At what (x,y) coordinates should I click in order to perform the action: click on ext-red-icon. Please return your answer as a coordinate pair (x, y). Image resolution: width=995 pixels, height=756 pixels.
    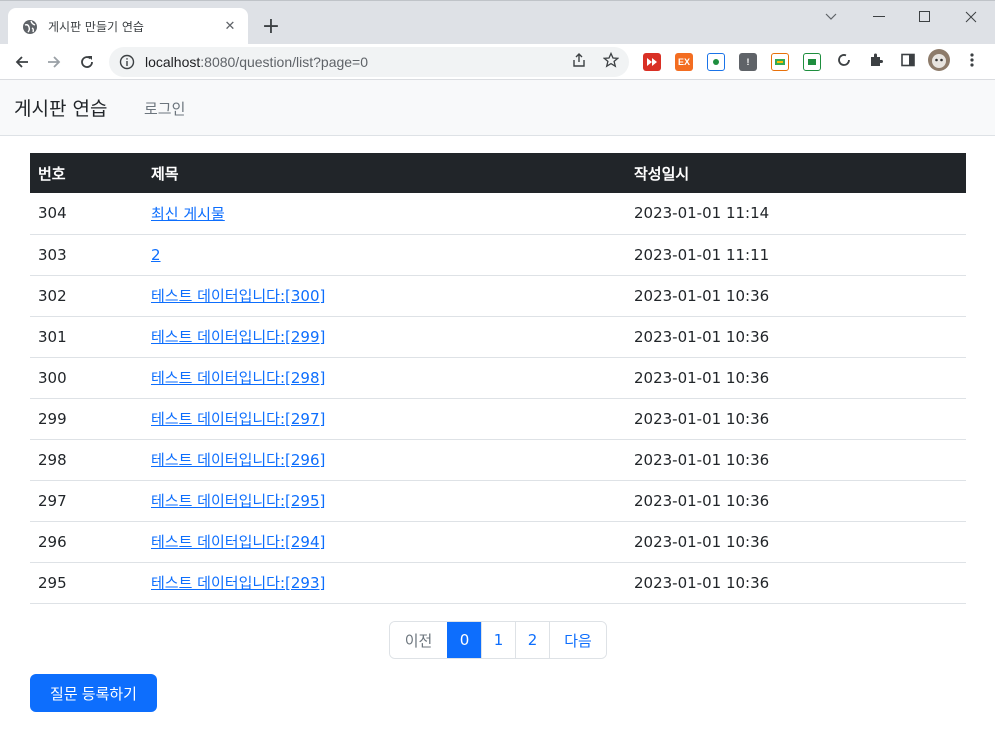
    Looking at the image, I should click on (652, 62).